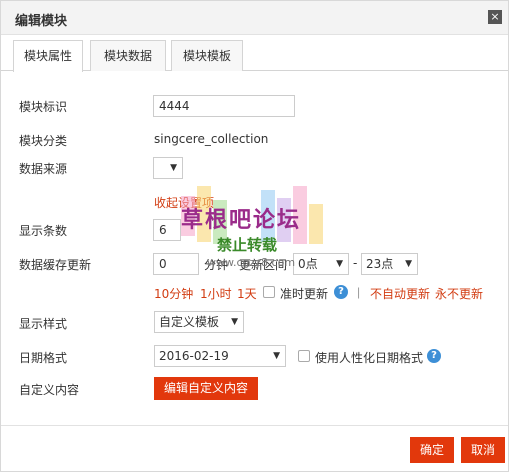 This screenshot has height=472, width=509. I want to click on collapse-settings-link: 收起设置项, so click(184, 202).